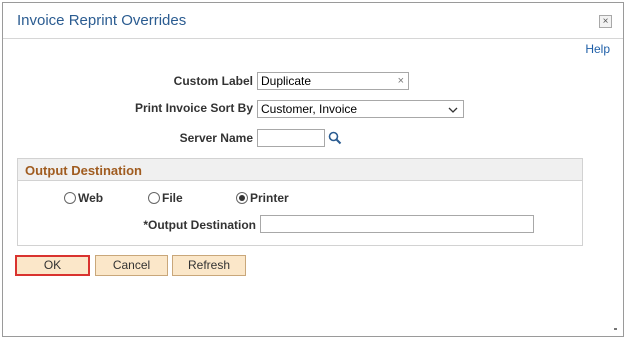 Image resolution: width=626 pixels, height=339 pixels. I want to click on search-icon, so click(335, 138).